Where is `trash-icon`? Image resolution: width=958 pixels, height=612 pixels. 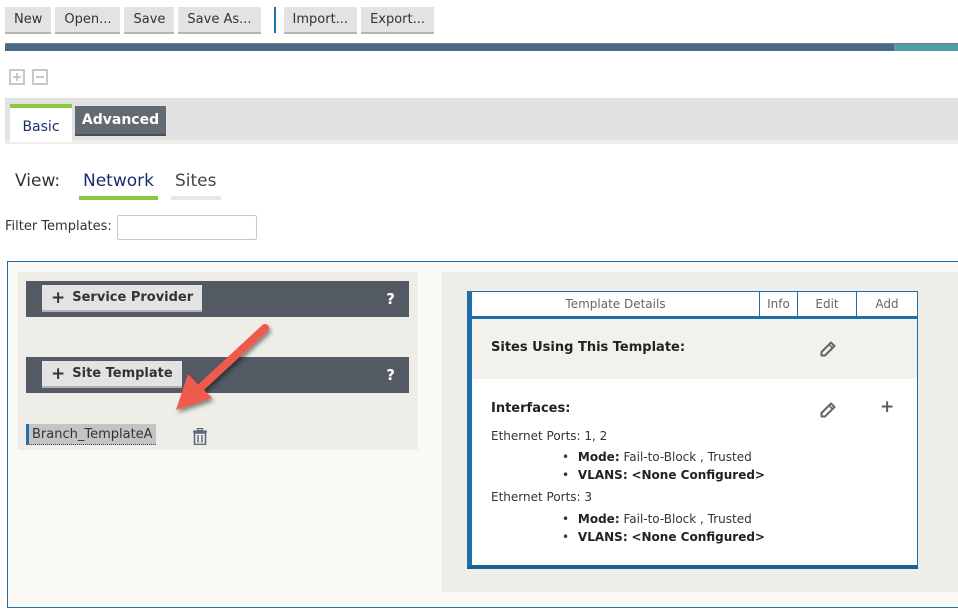
trash-icon is located at coordinates (200, 436).